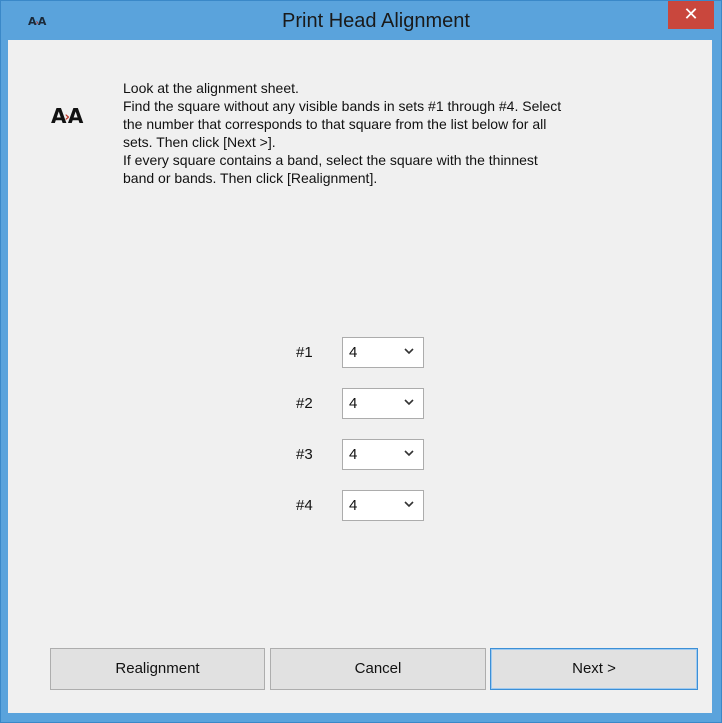 This screenshot has height=723, width=722. What do you see at coordinates (383, 454) in the screenshot?
I see `set-3-dropdown: 4` at bounding box center [383, 454].